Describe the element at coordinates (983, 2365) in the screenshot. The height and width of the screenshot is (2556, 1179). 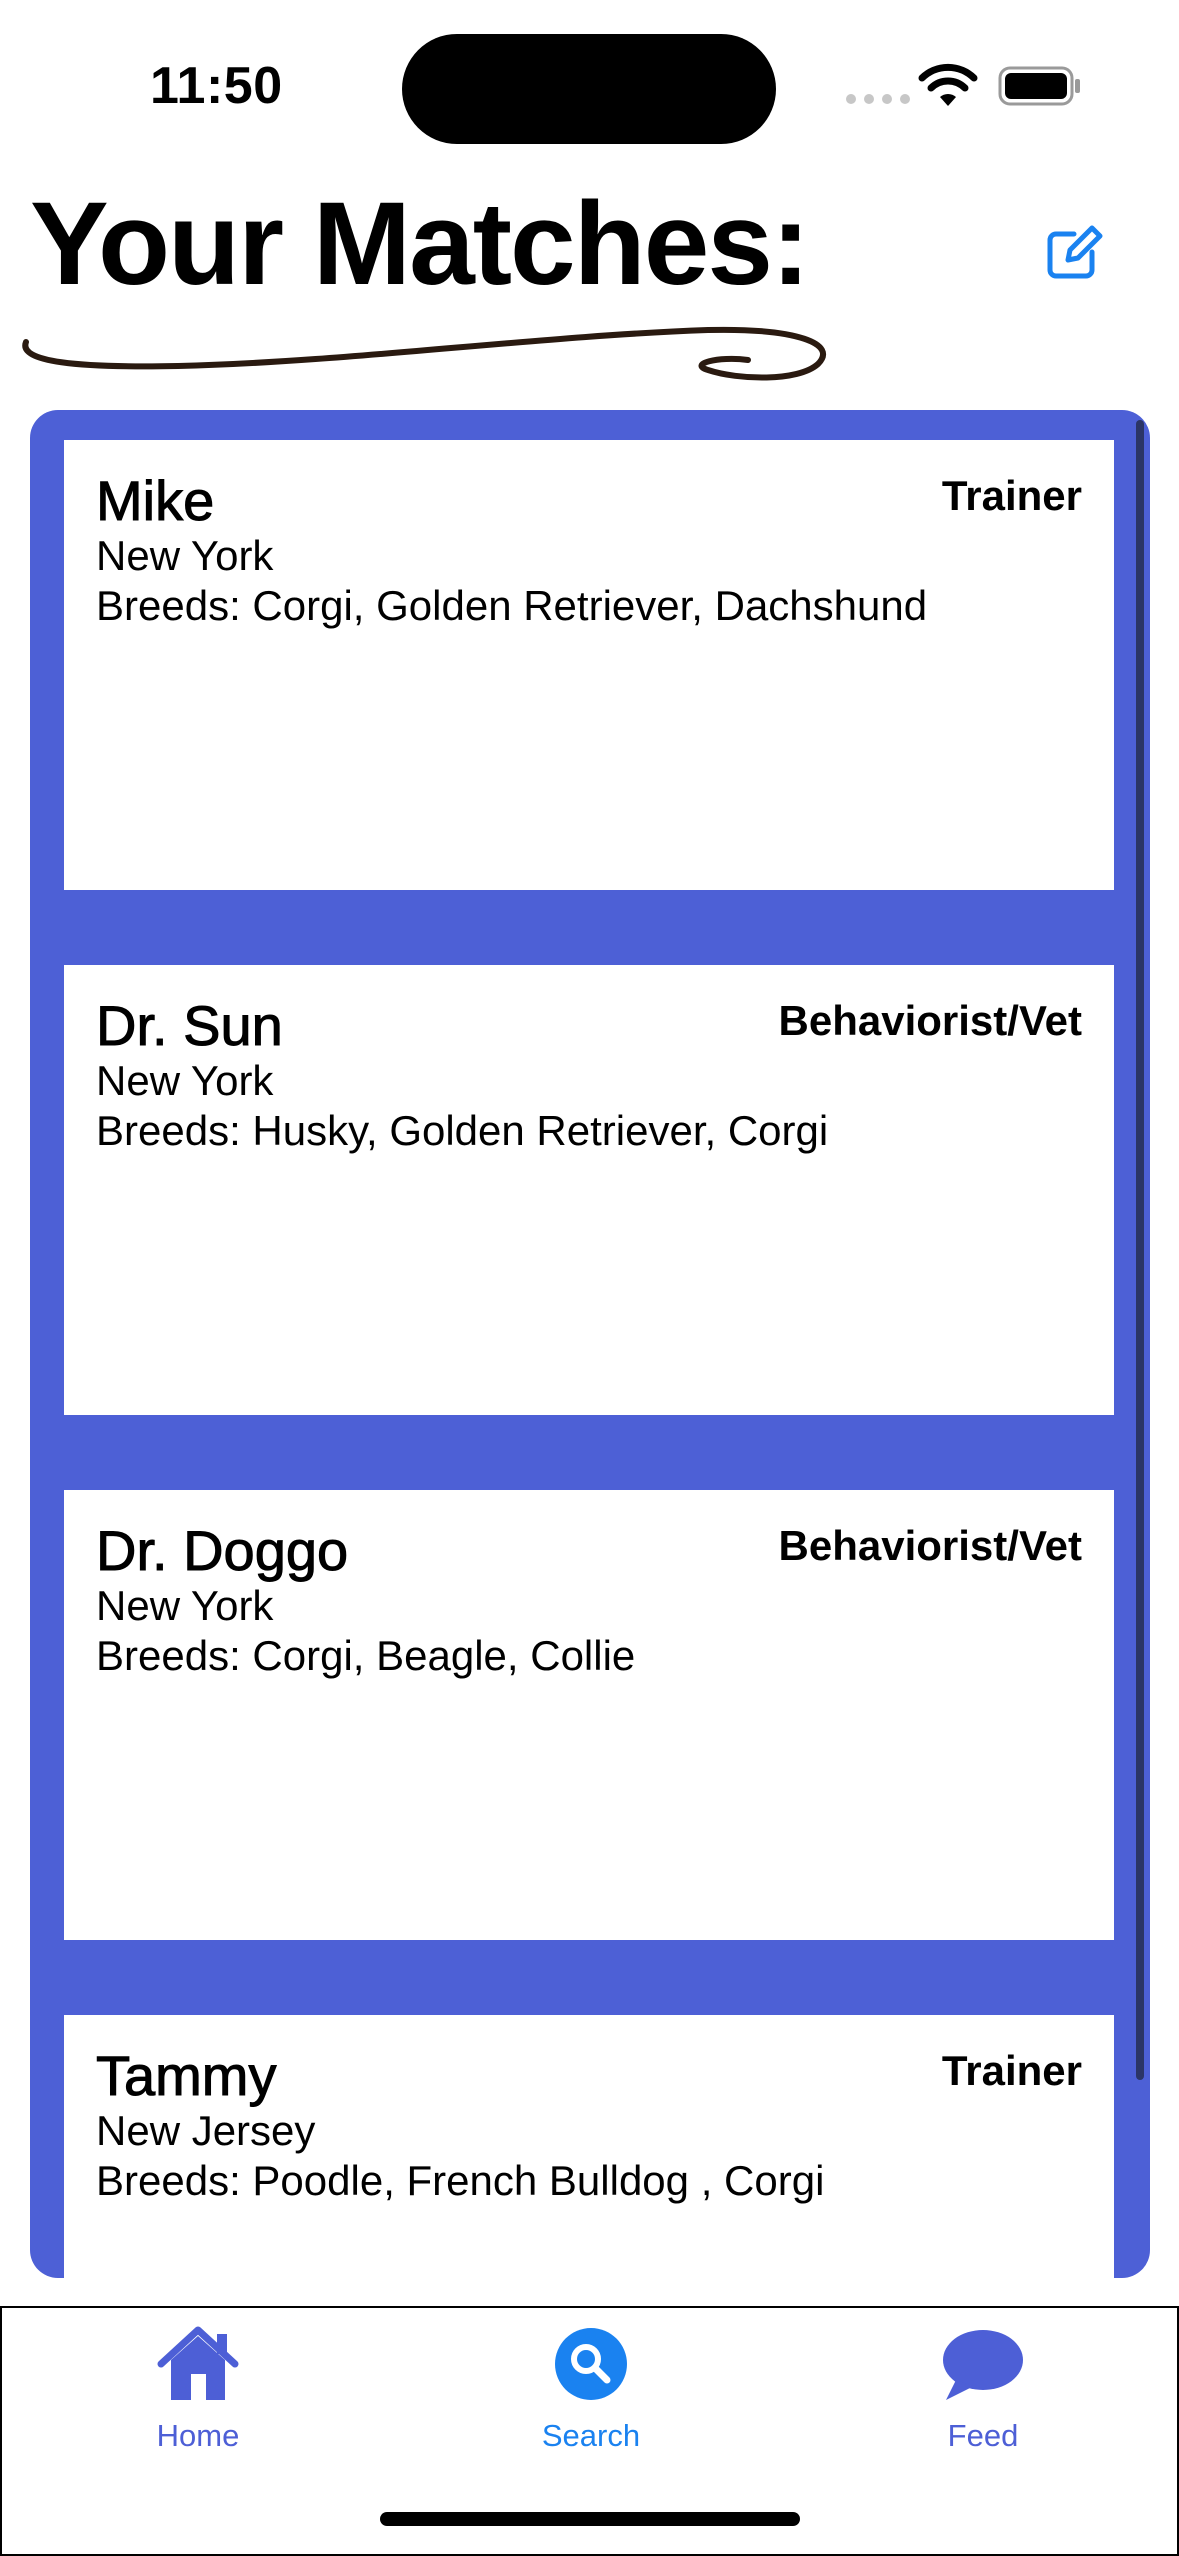
I see `speech-bubble-icon` at that location.